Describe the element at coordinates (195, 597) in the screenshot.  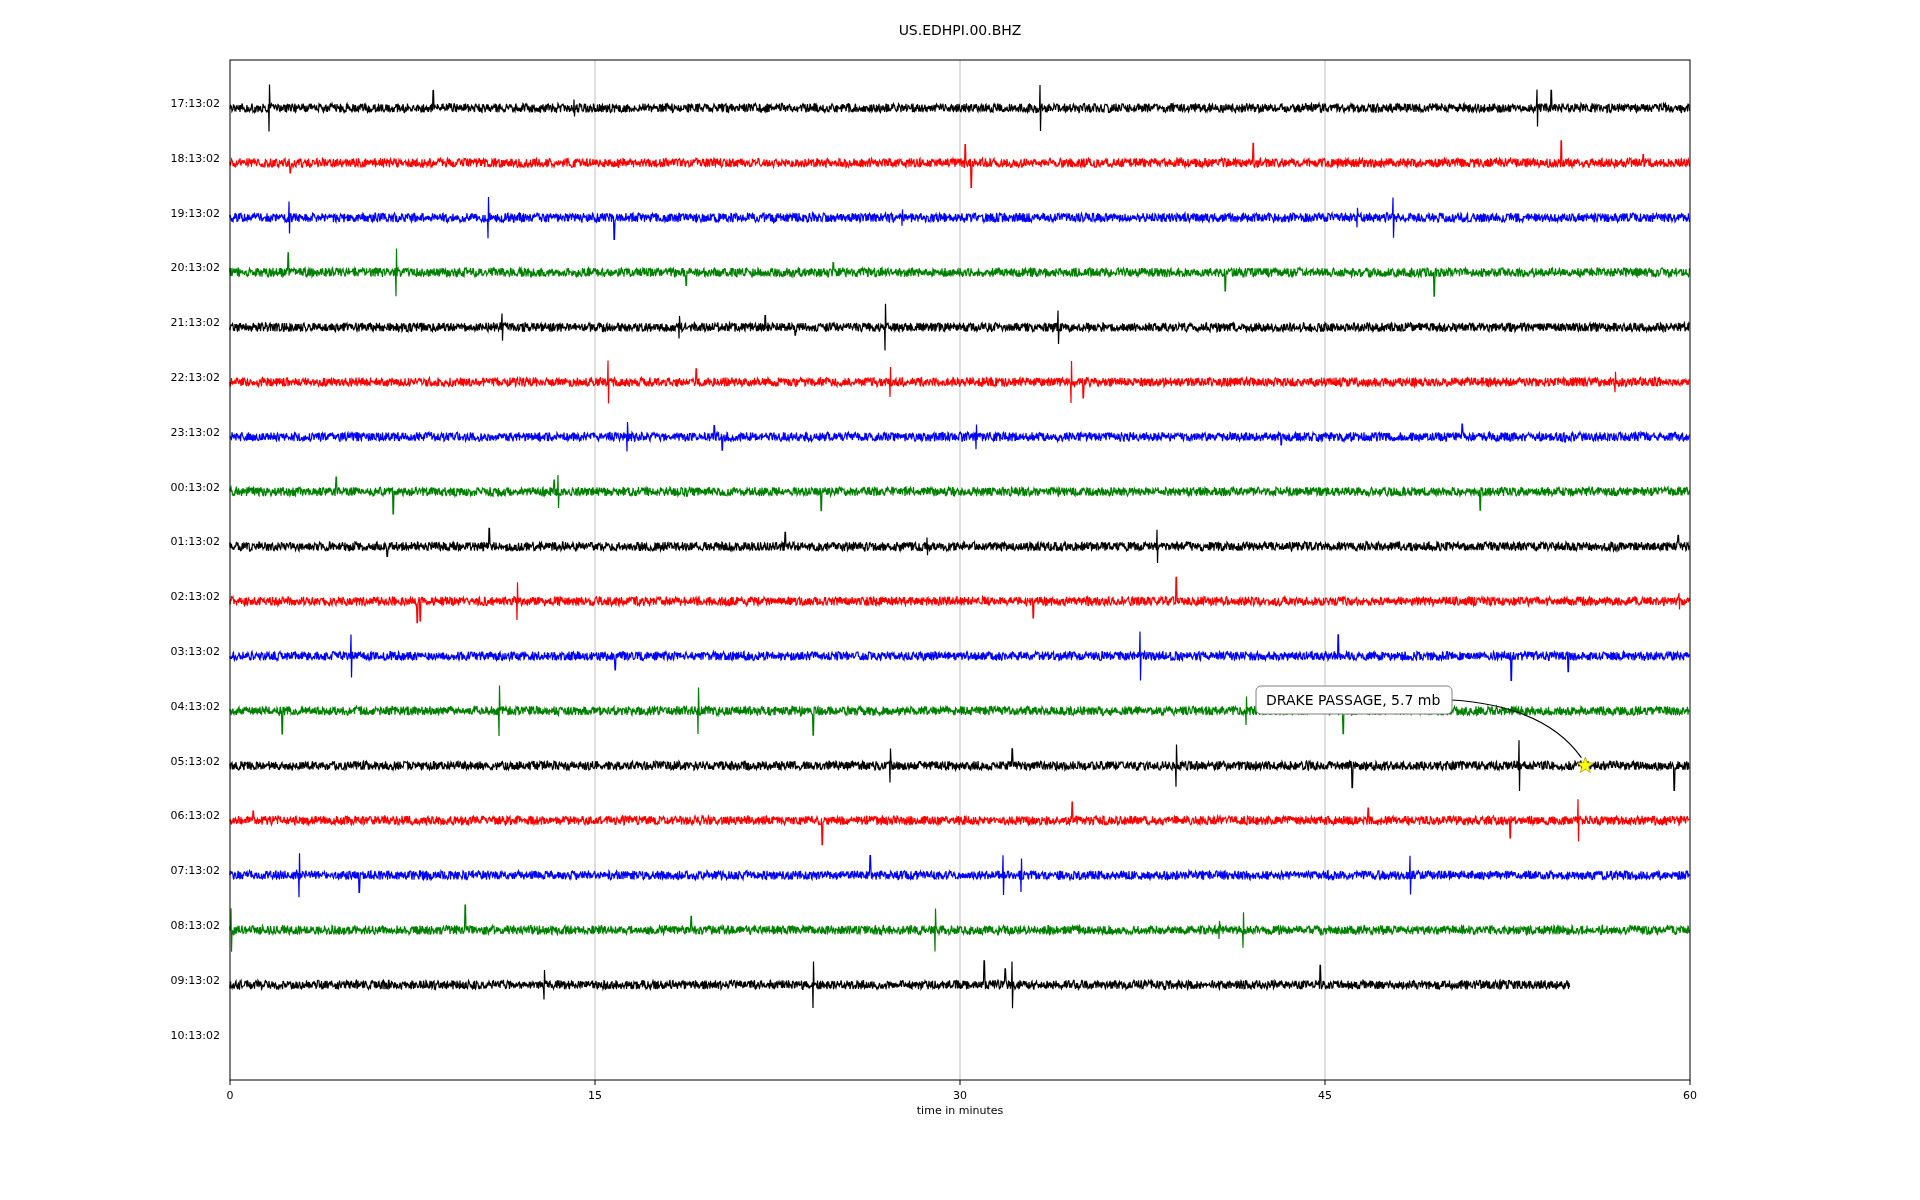
I see `y-tick-label: 02:13:02` at that location.